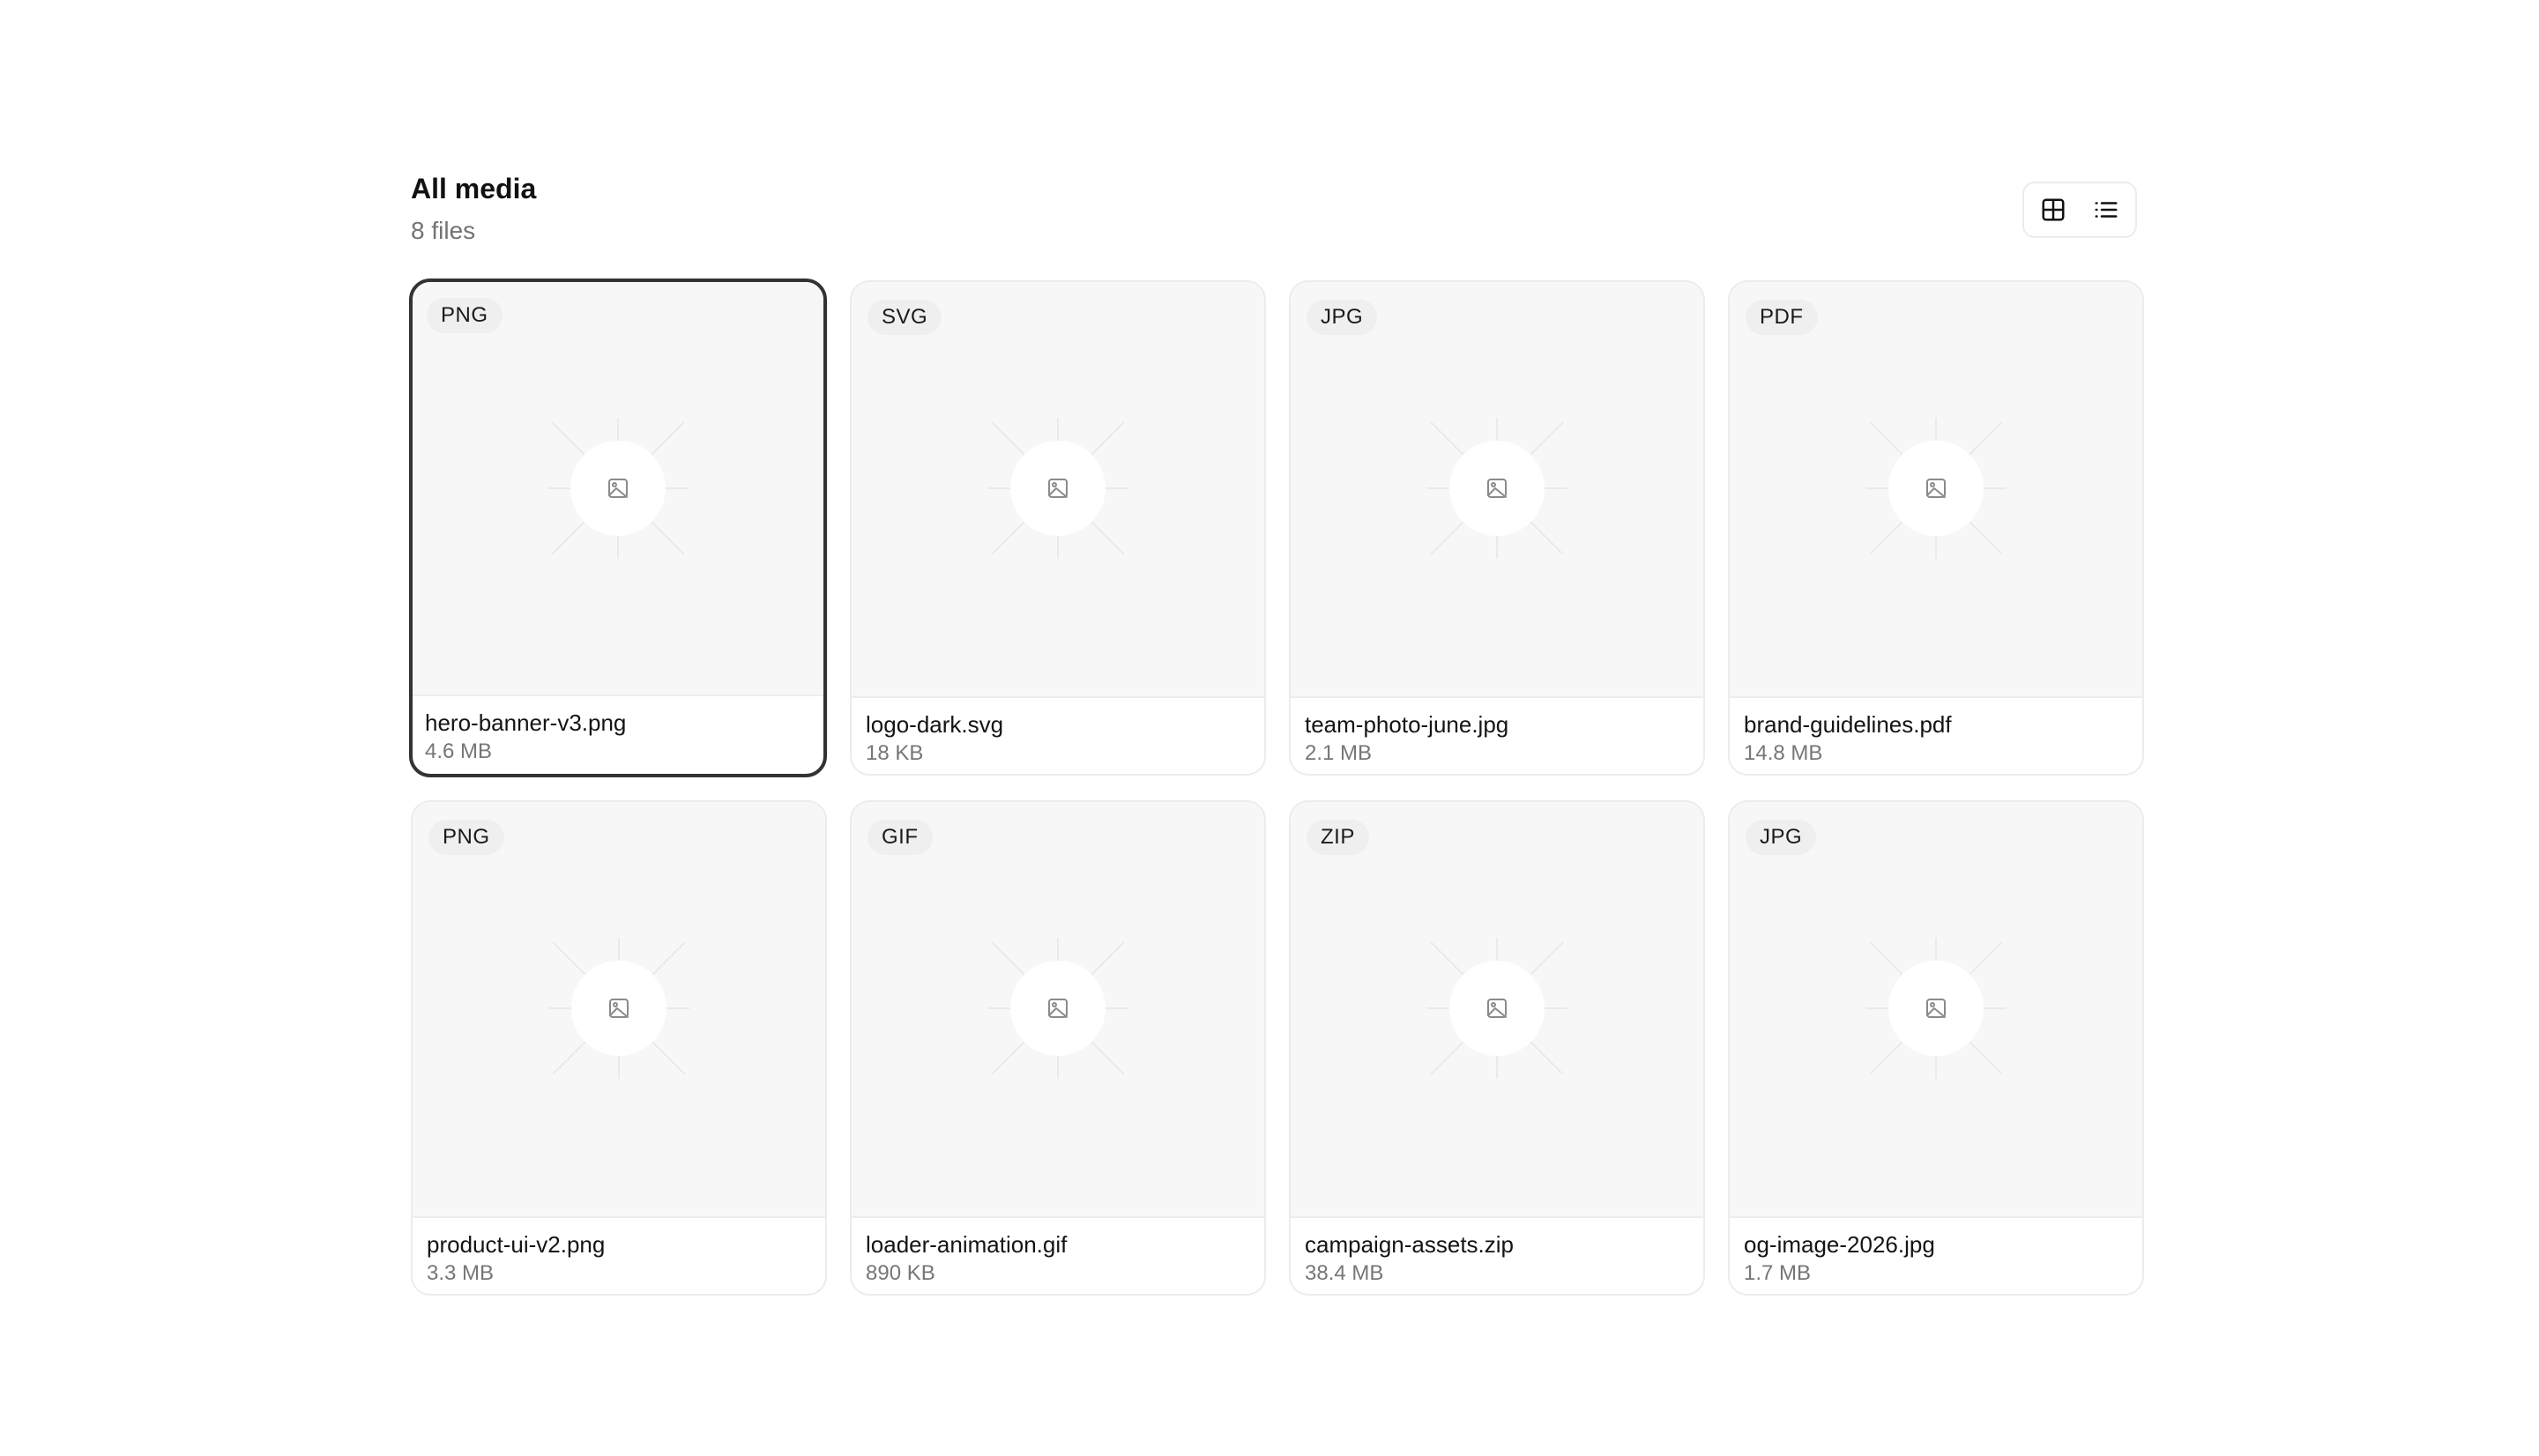 Image resolution: width=2539 pixels, height=1456 pixels. What do you see at coordinates (935, 724) in the screenshot?
I see `file-name: logo-dark.svg` at bounding box center [935, 724].